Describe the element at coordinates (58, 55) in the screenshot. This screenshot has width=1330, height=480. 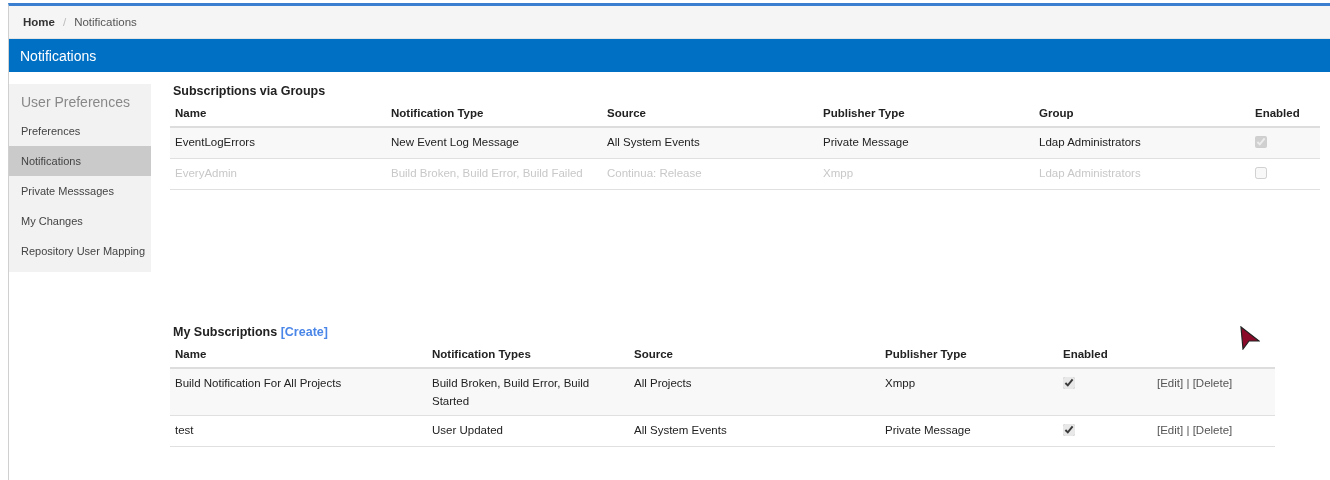
I see `page-title: Notifications` at that location.